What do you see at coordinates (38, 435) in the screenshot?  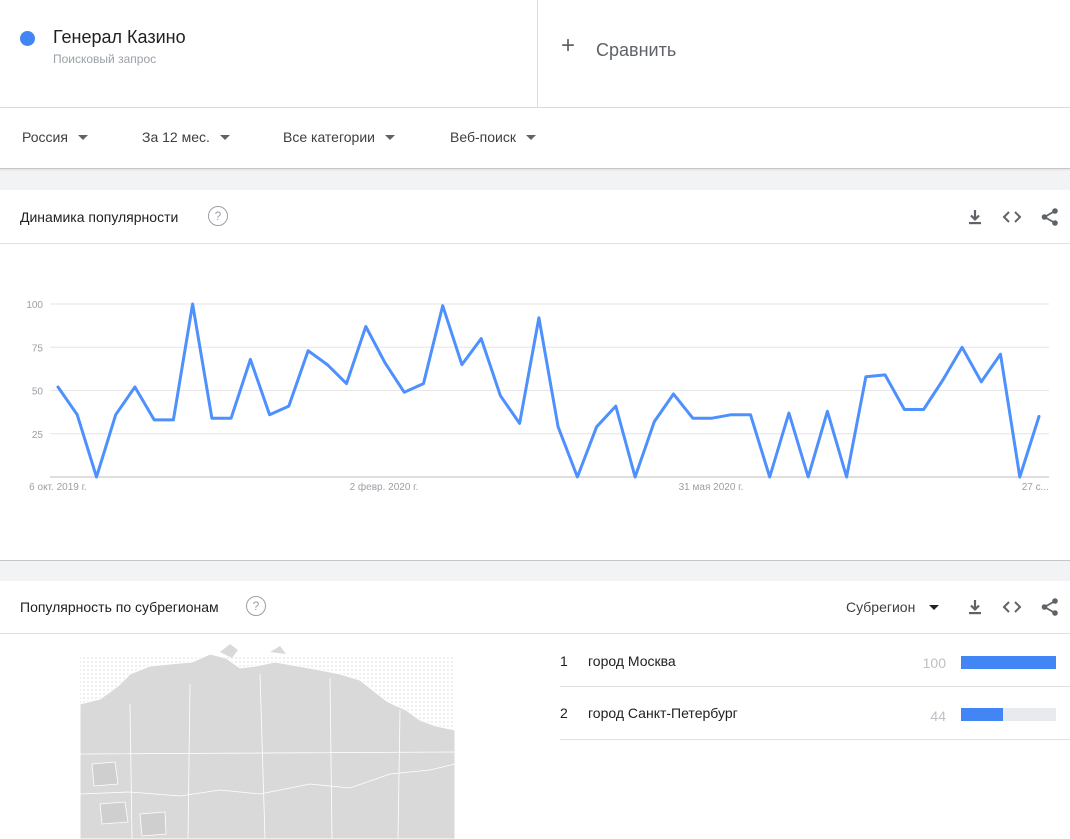 I see `y-tick-label: 25` at bounding box center [38, 435].